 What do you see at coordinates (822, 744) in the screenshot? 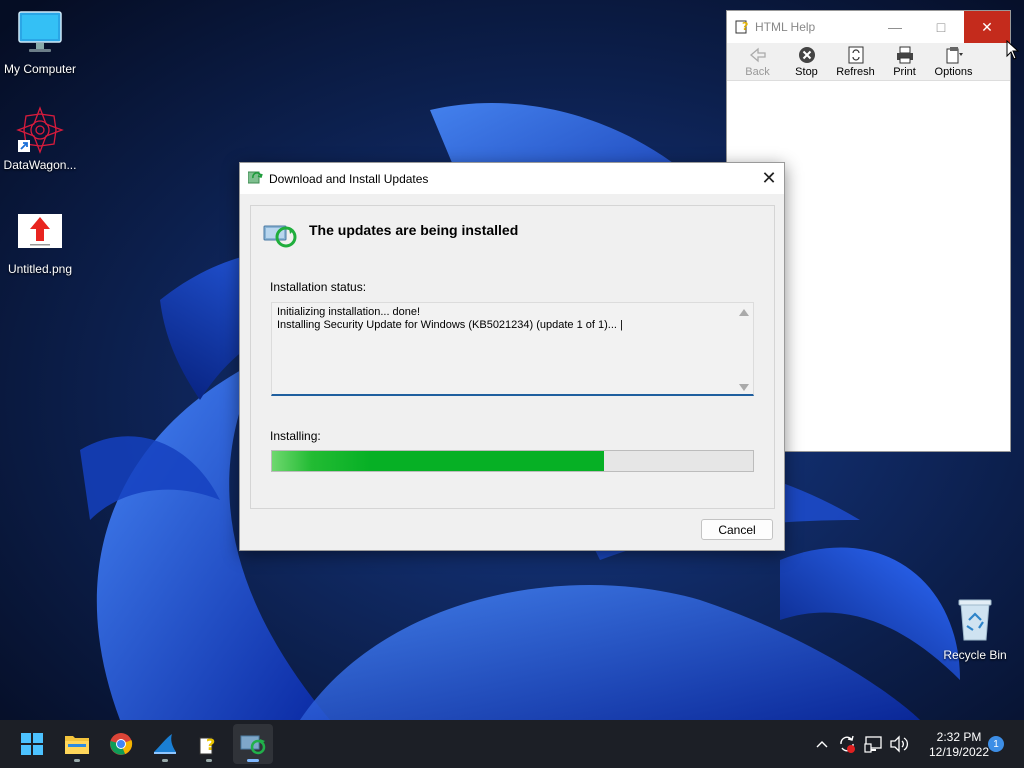
I see `show-hidden-icons-chevron-icon` at bounding box center [822, 744].